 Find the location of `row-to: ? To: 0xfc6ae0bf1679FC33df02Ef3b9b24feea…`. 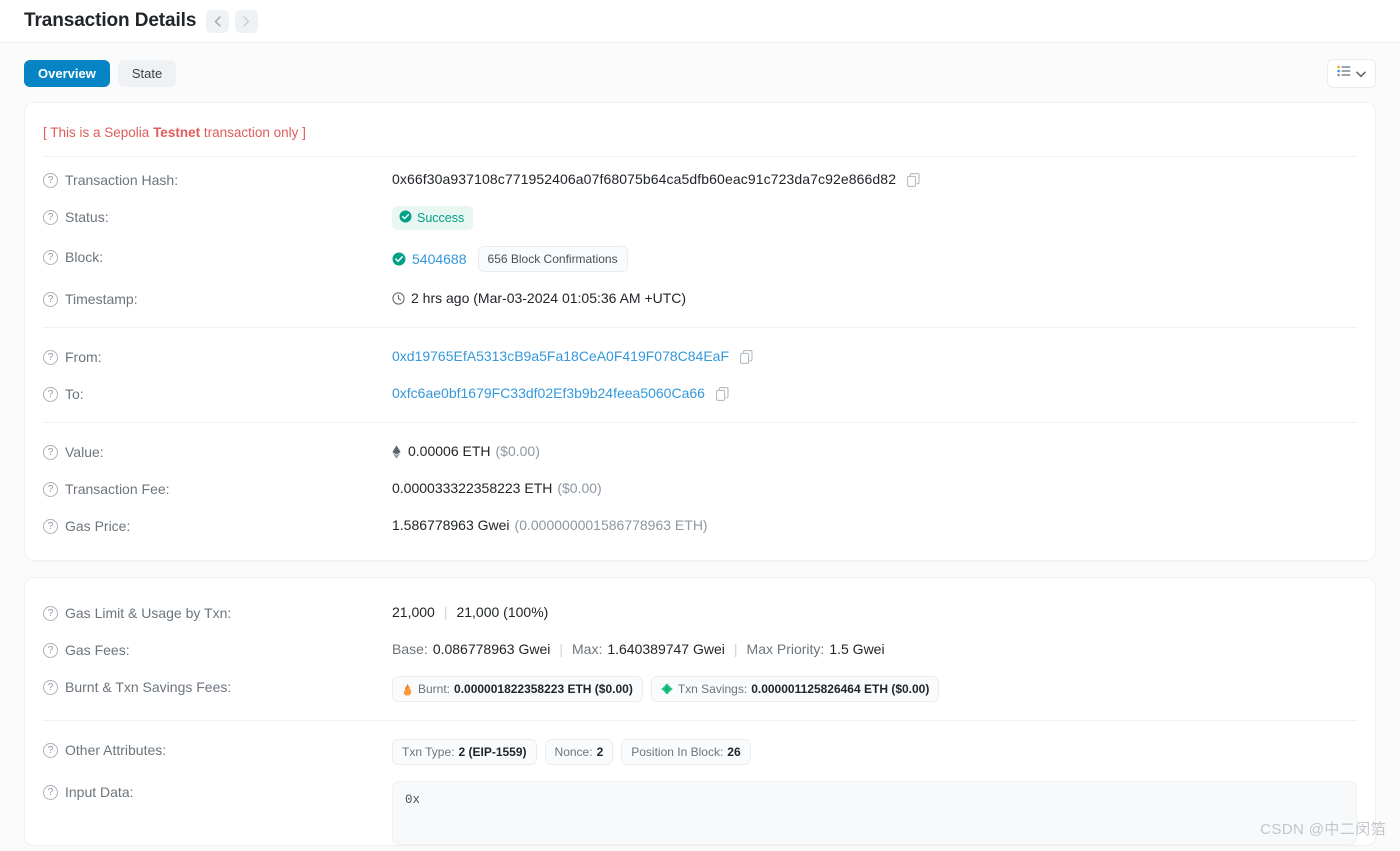

row-to: ? To: 0xfc6ae0bf1679FC33df02Ef3b9b24feea… is located at coordinates (700, 393).